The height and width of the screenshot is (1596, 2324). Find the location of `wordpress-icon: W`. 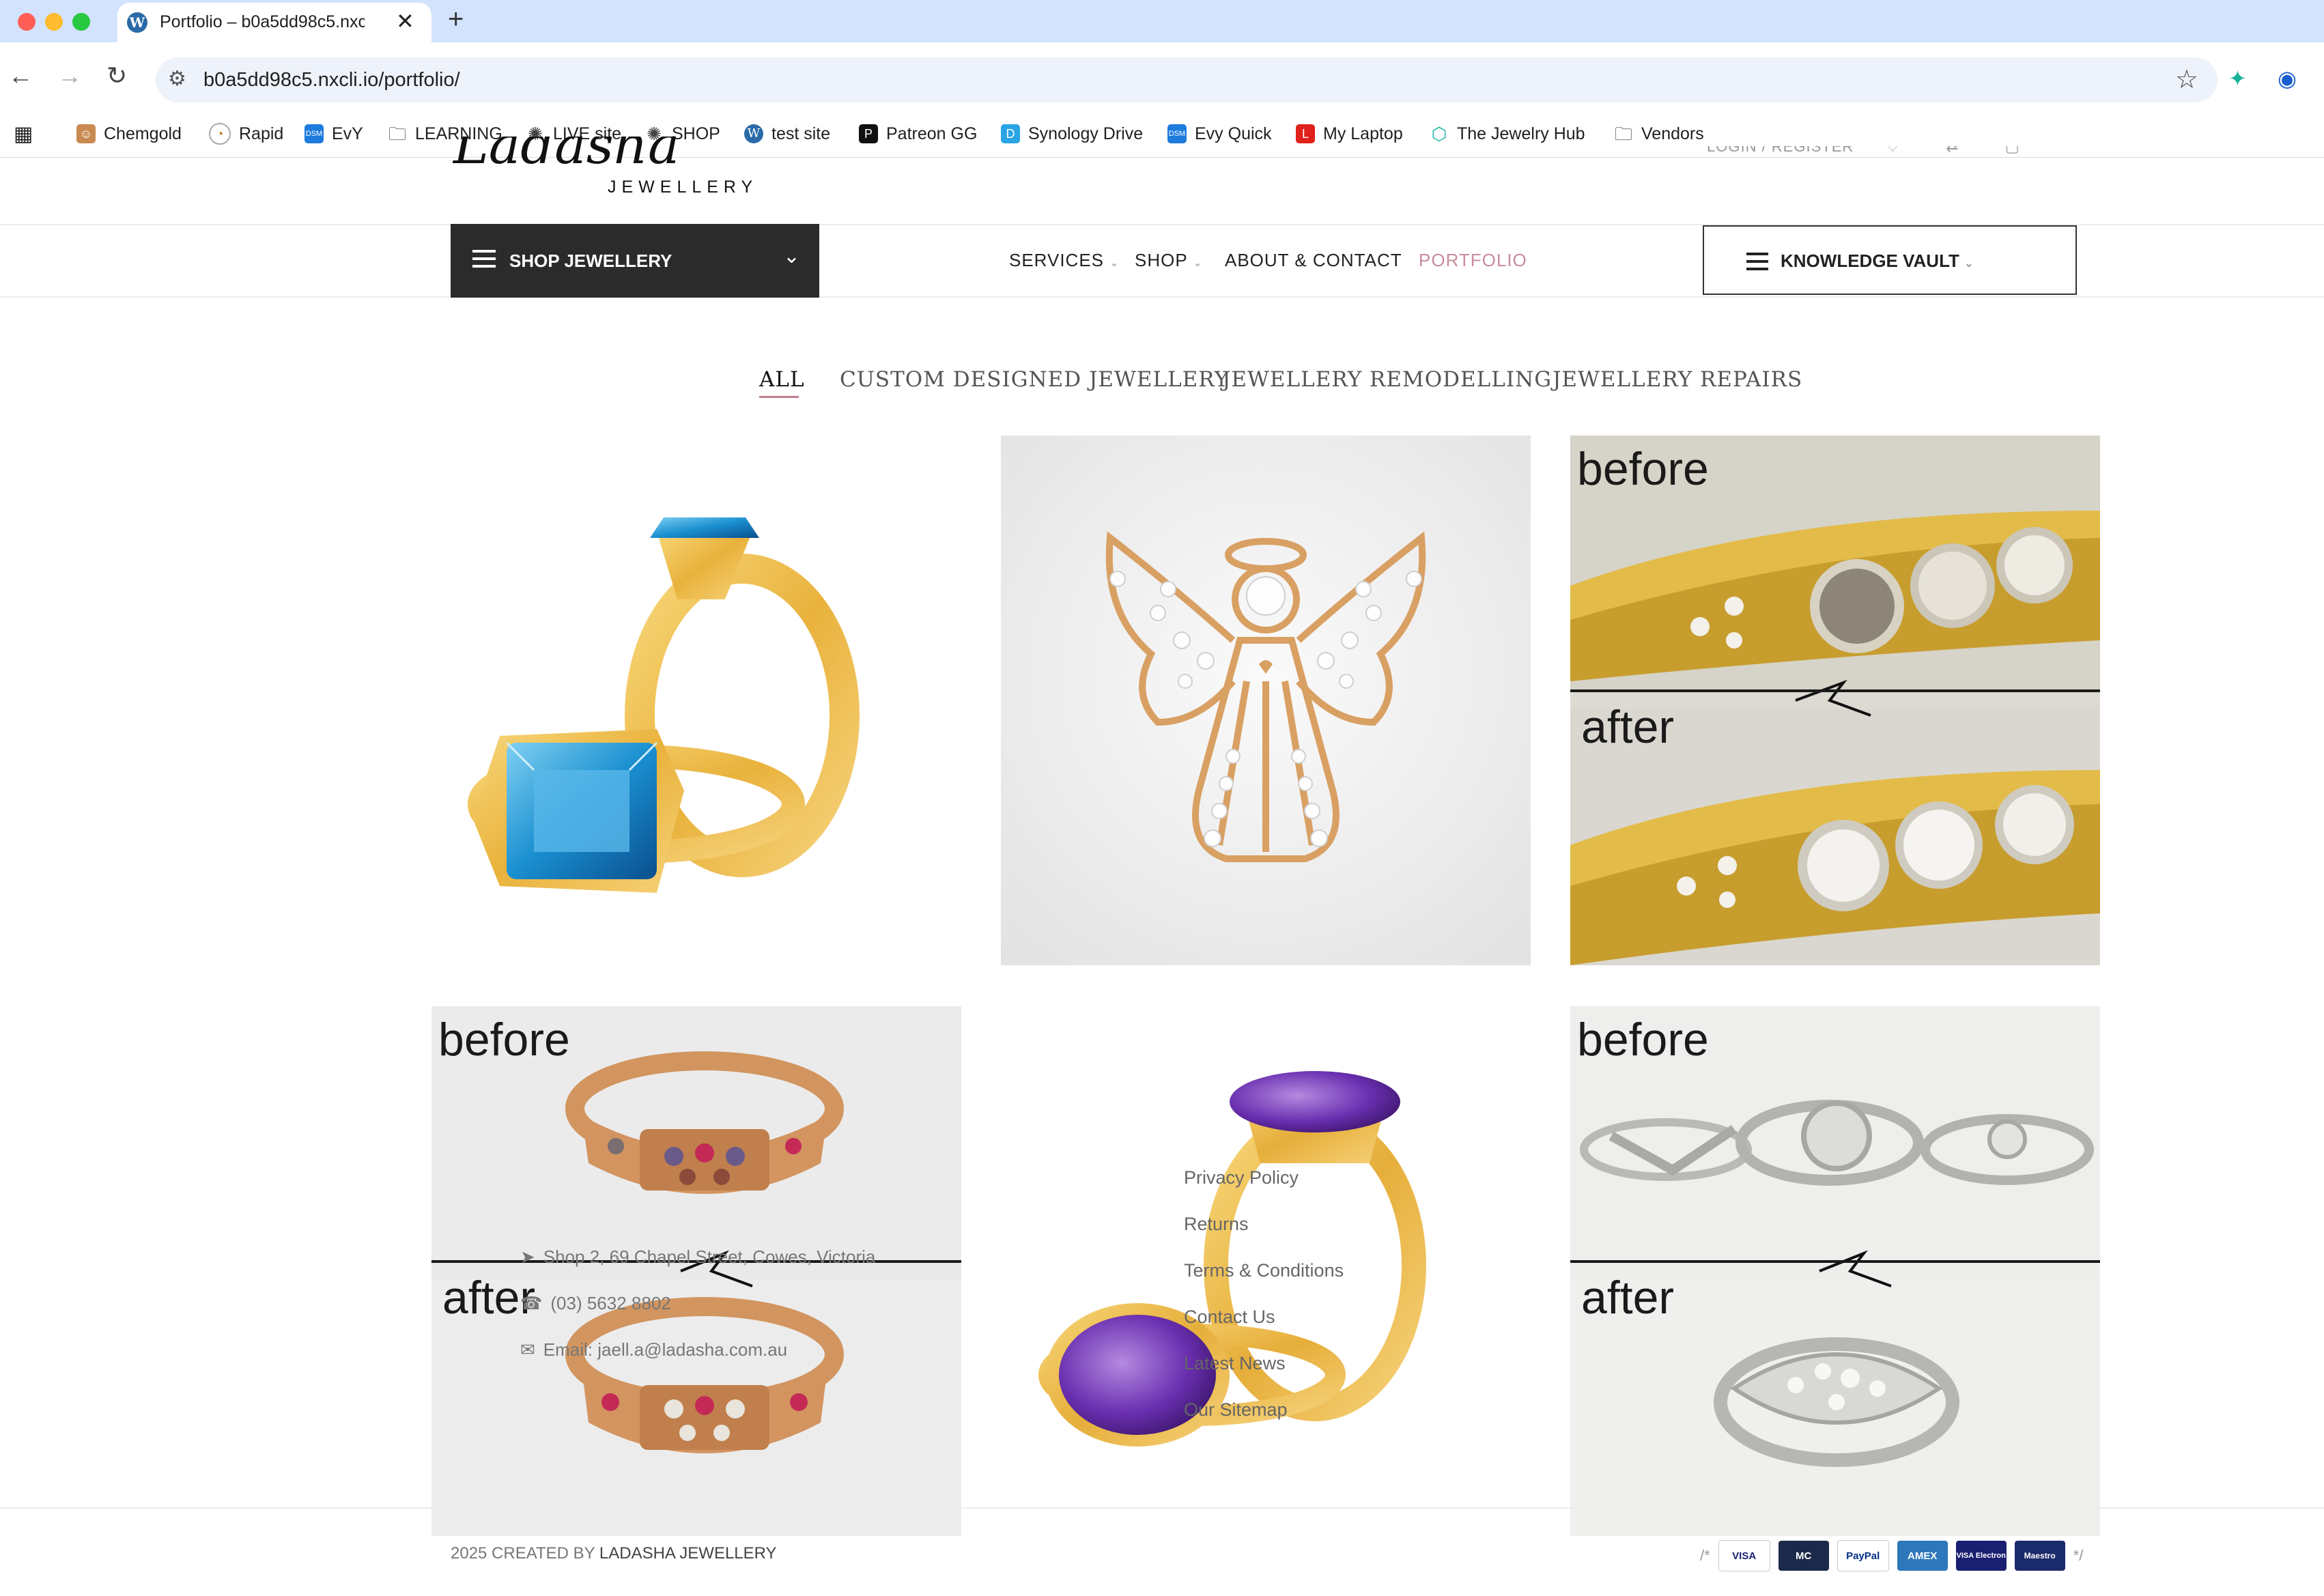

wordpress-icon: W is located at coordinates (137, 22).